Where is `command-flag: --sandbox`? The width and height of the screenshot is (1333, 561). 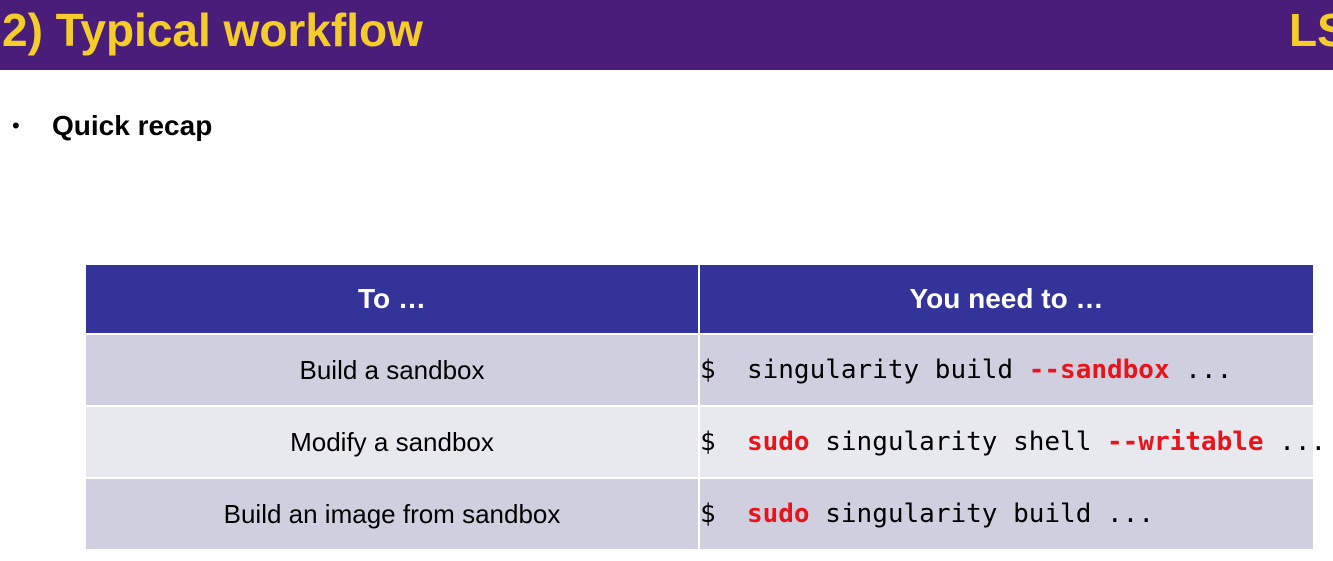
command-flag: --sandbox is located at coordinates (1099, 370).